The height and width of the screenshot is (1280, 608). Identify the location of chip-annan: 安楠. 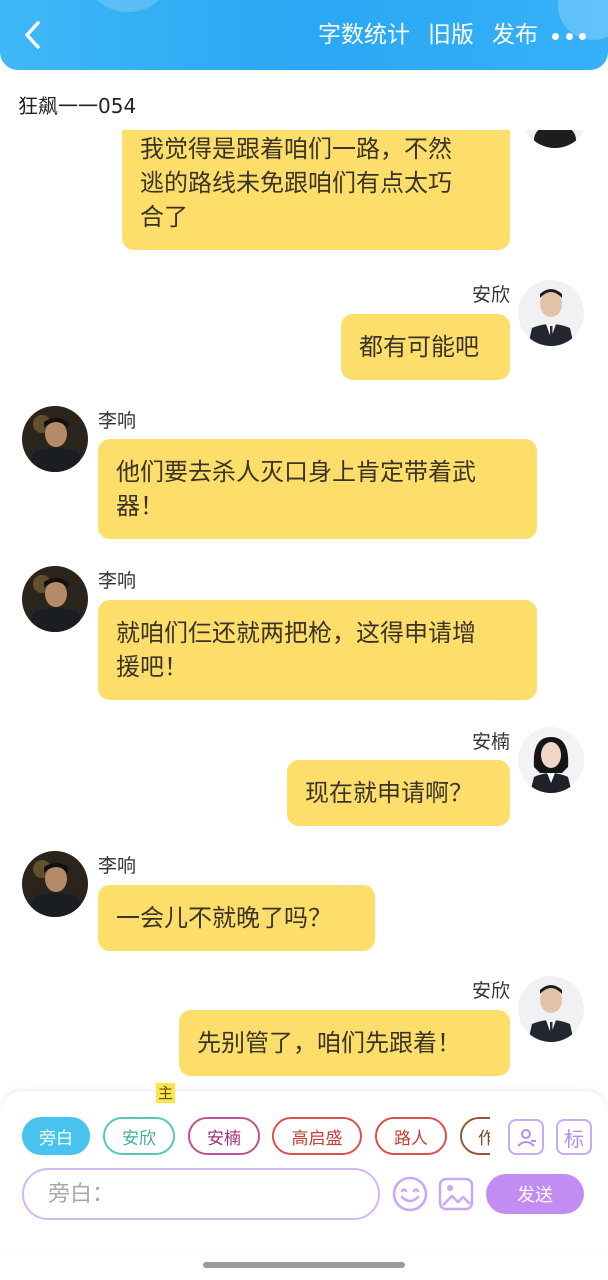
(224, 1136).